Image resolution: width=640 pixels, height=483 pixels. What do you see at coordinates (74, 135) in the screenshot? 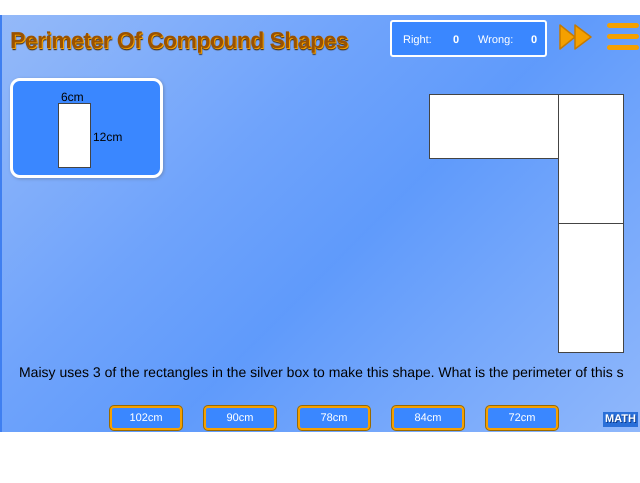
I see `sample-rectangle` at bounding box center [74, 135].